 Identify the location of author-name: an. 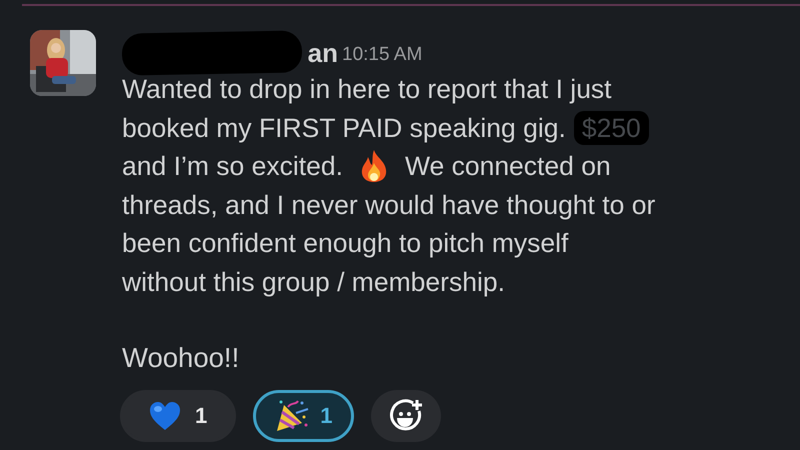
(323, 53).